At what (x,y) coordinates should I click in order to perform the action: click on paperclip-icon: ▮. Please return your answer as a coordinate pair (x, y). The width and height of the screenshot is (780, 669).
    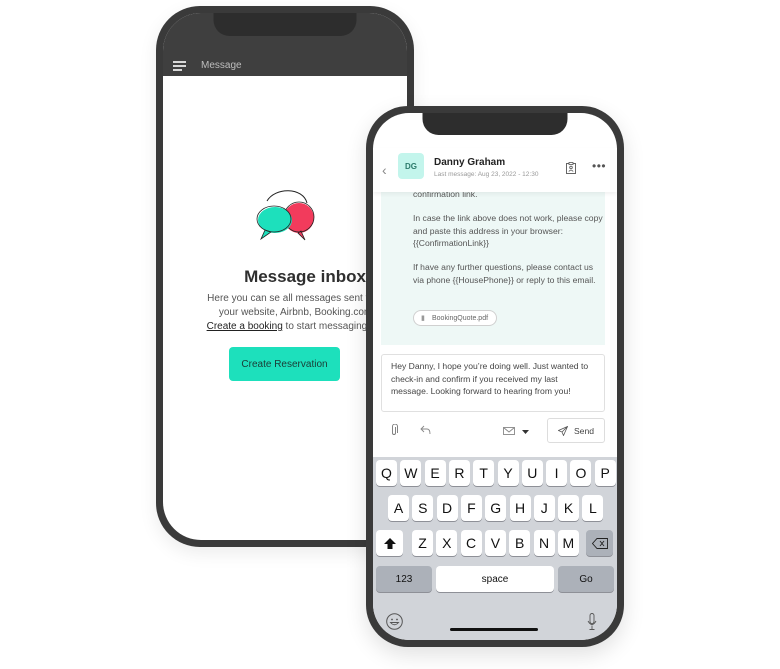
    Looking at the image, I should click on (423, 318).